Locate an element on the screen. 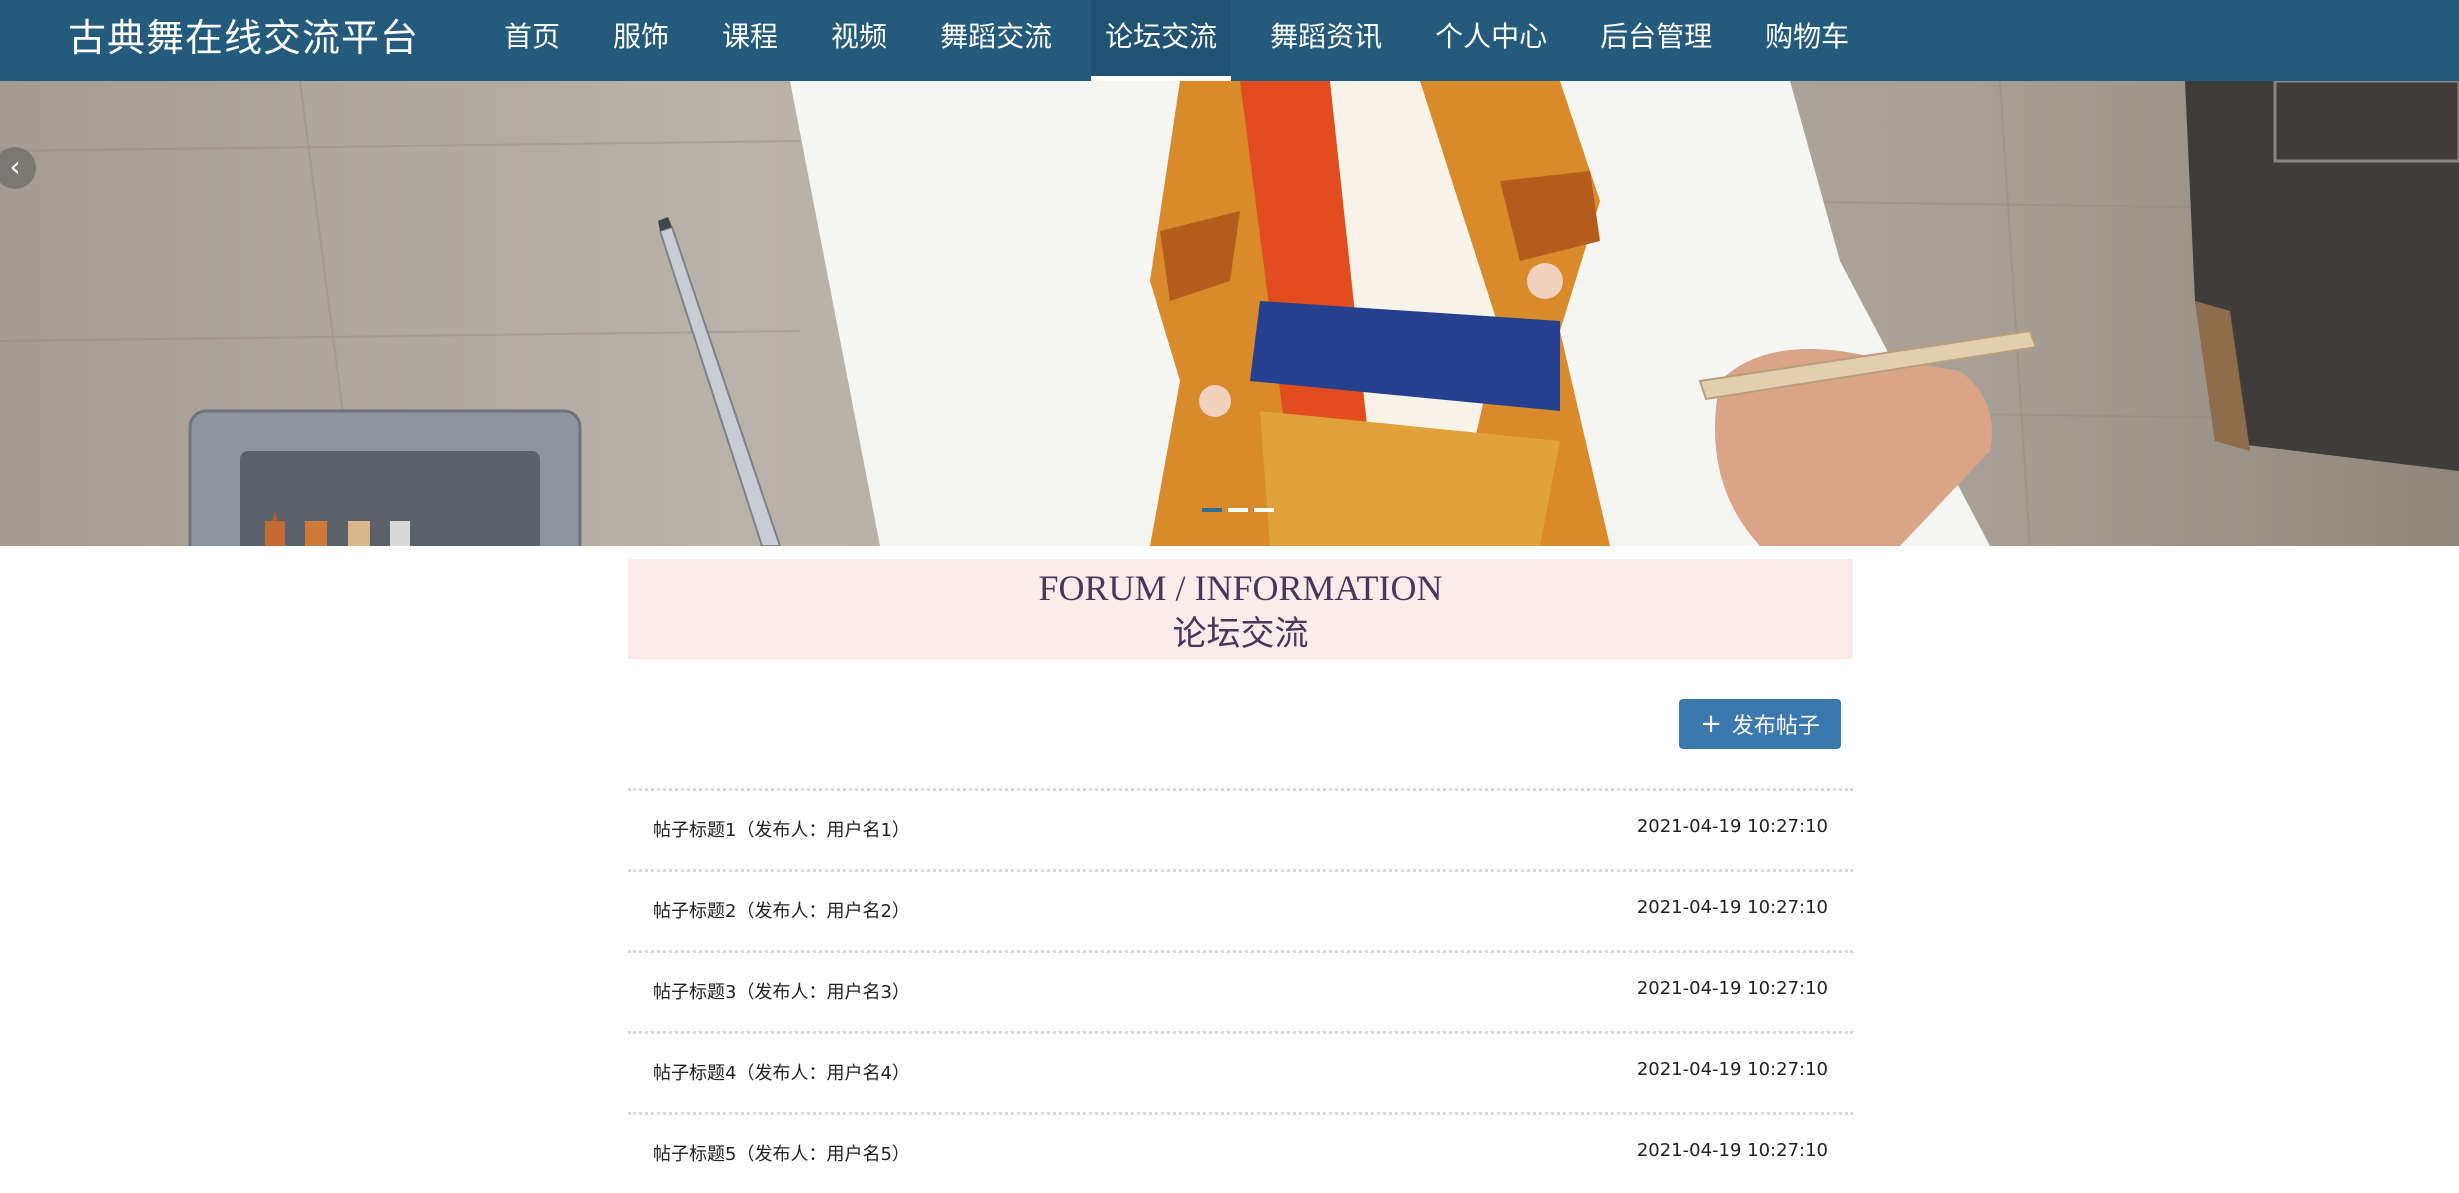 This screenshot has height=1193, width=2459. post-title: 帖子标题5（发布人：用户名5） is located at coordinates (781, 1153).